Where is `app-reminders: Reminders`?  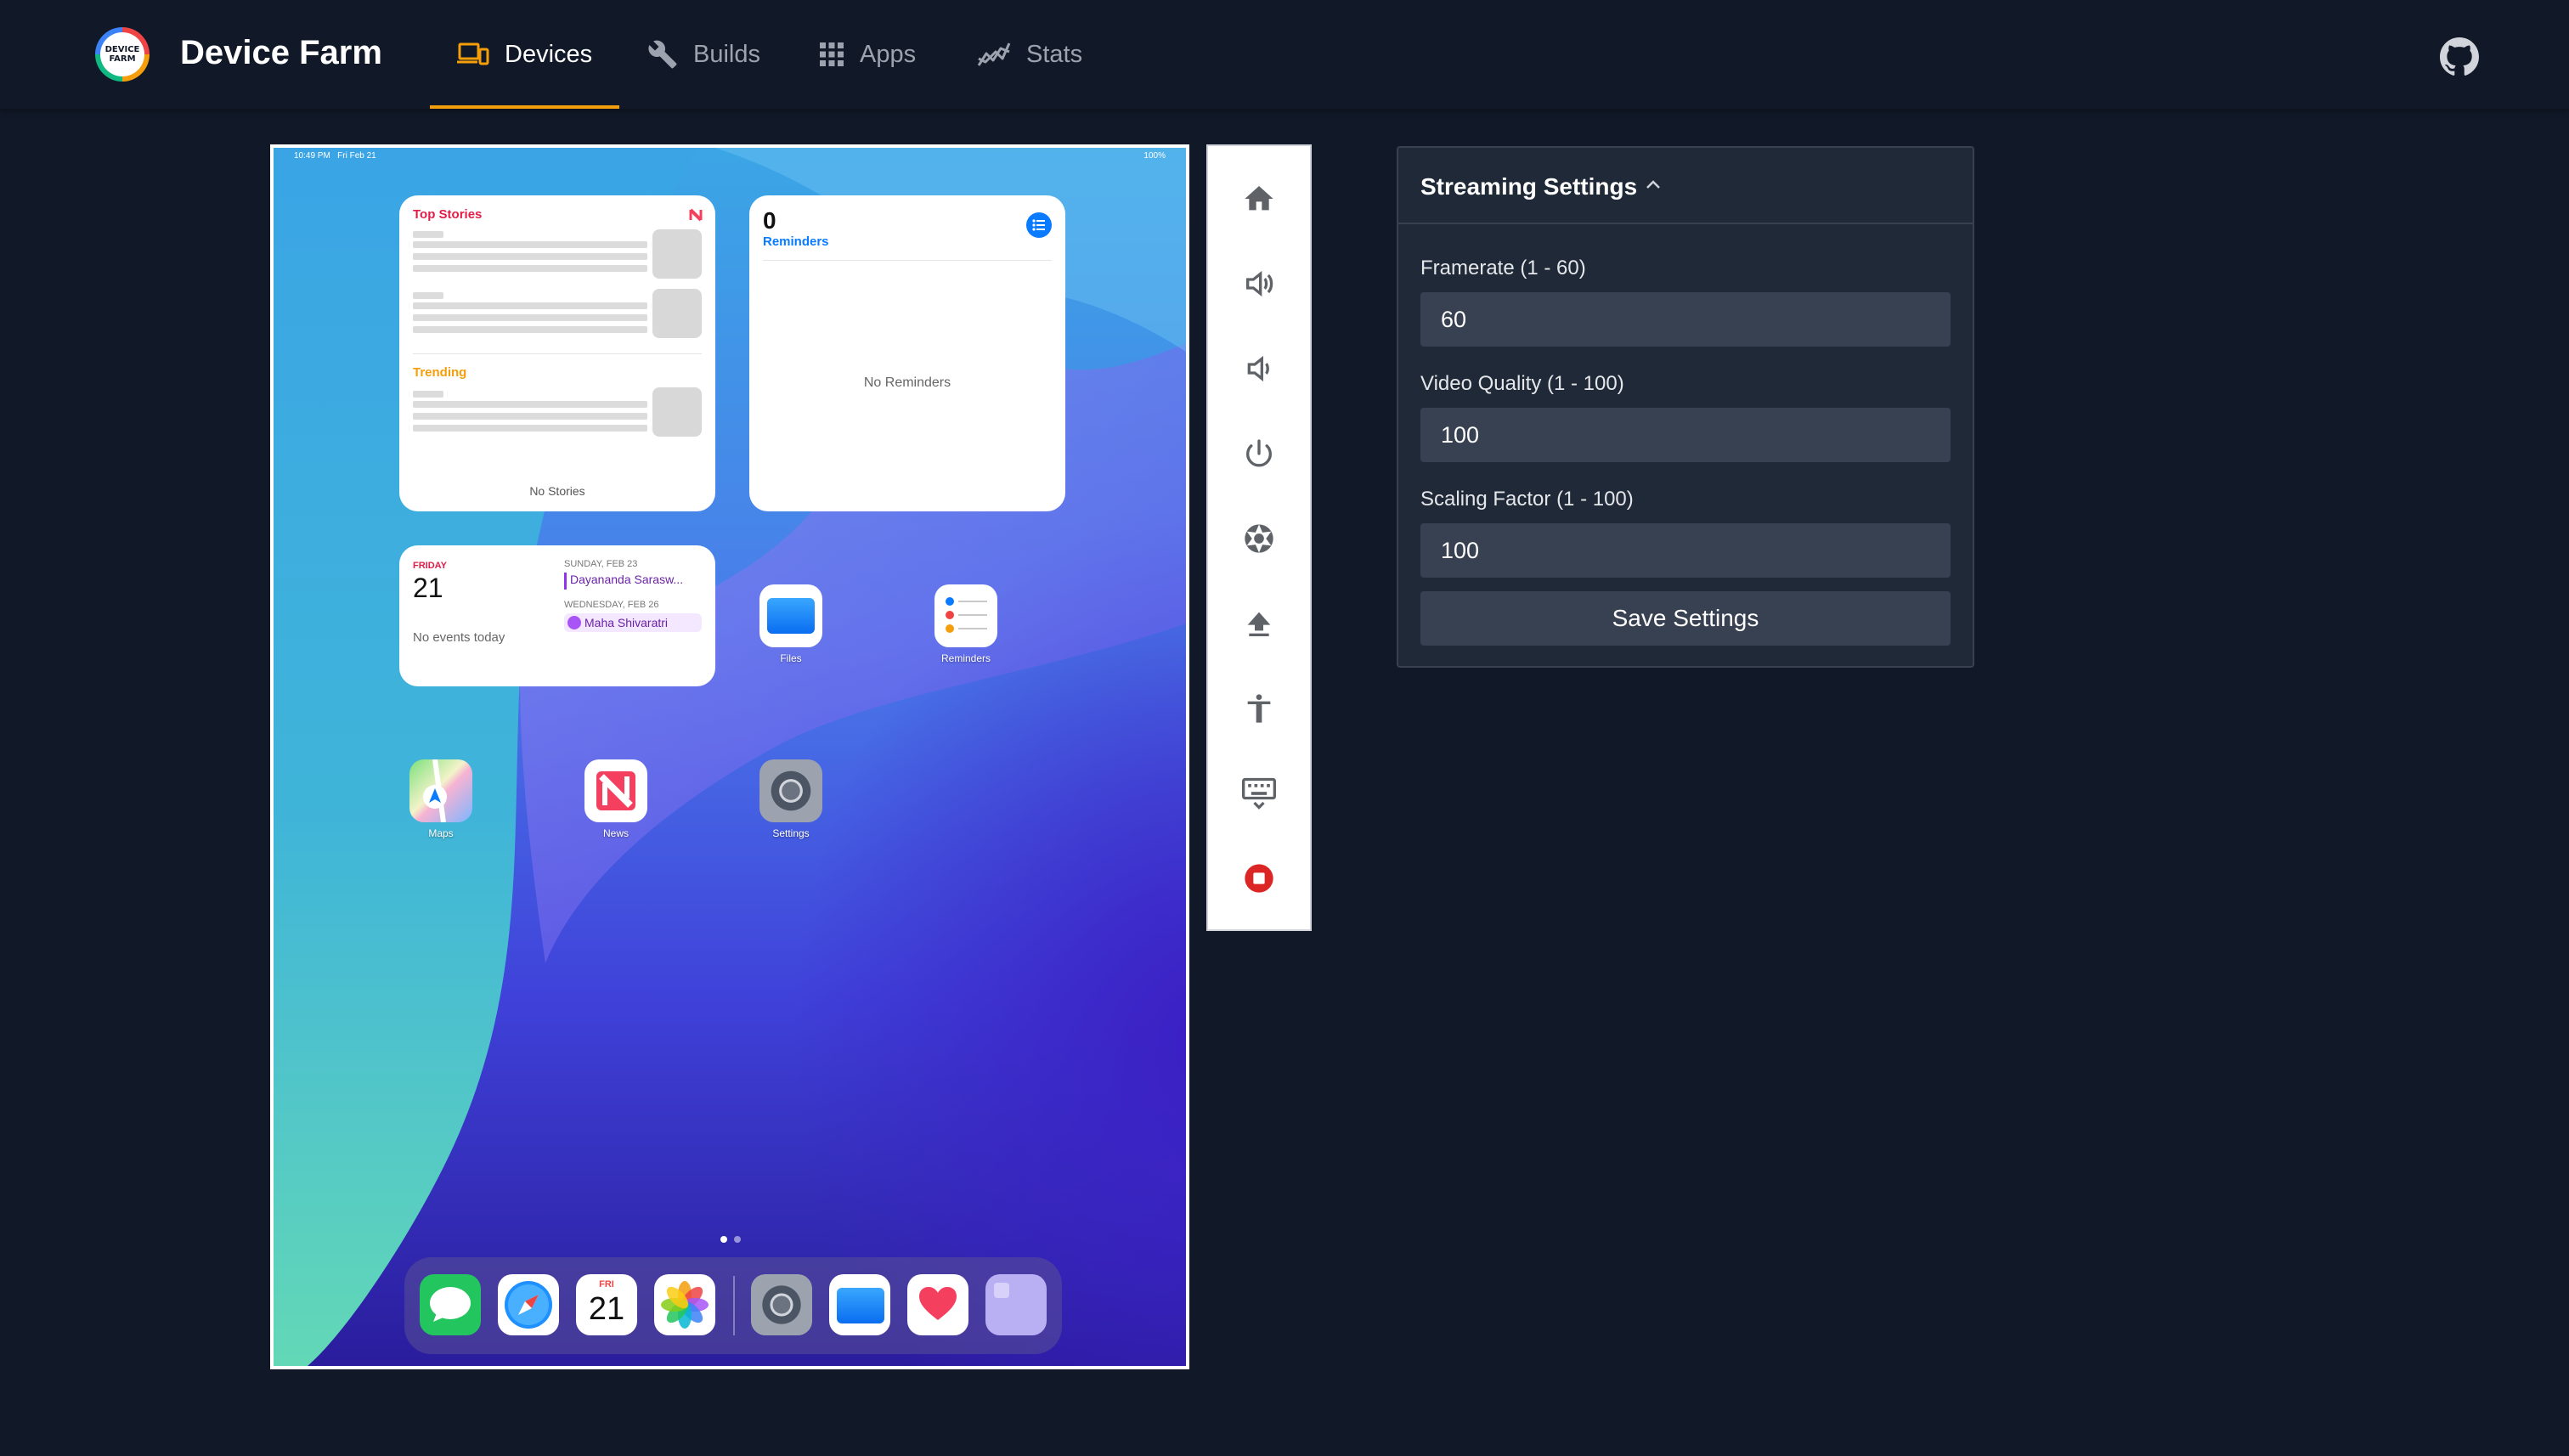 app-reminders: Reminders is located at coordinates (966, 624).